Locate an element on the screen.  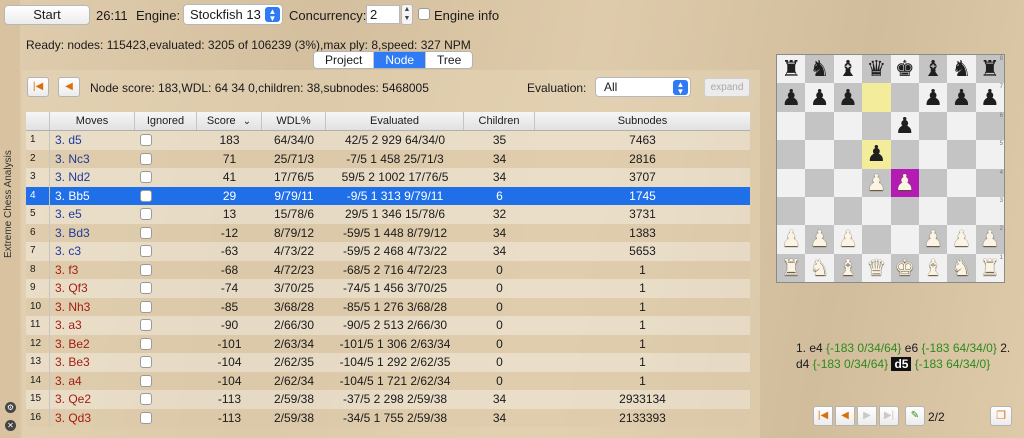
expand-button: expand is located at coordinates (727, 87).